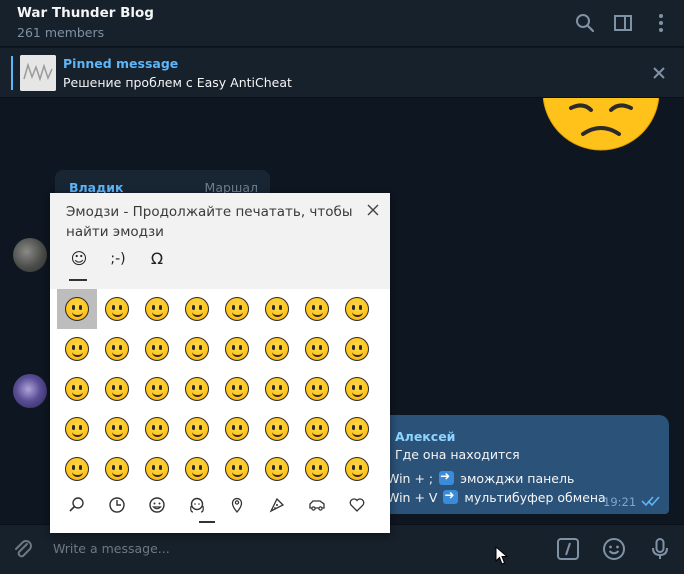  I want to click on recent-icon, so click(117, 505).